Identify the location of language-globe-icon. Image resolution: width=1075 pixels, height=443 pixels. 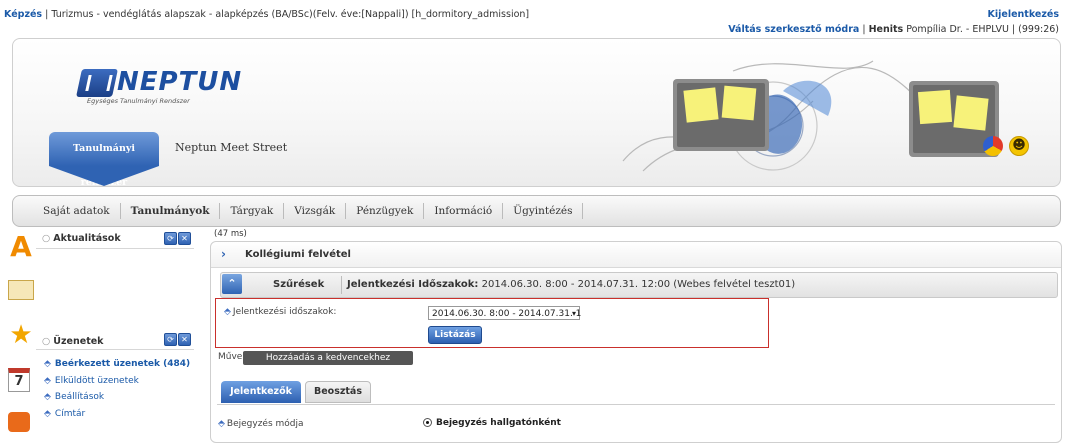
(993, 146).